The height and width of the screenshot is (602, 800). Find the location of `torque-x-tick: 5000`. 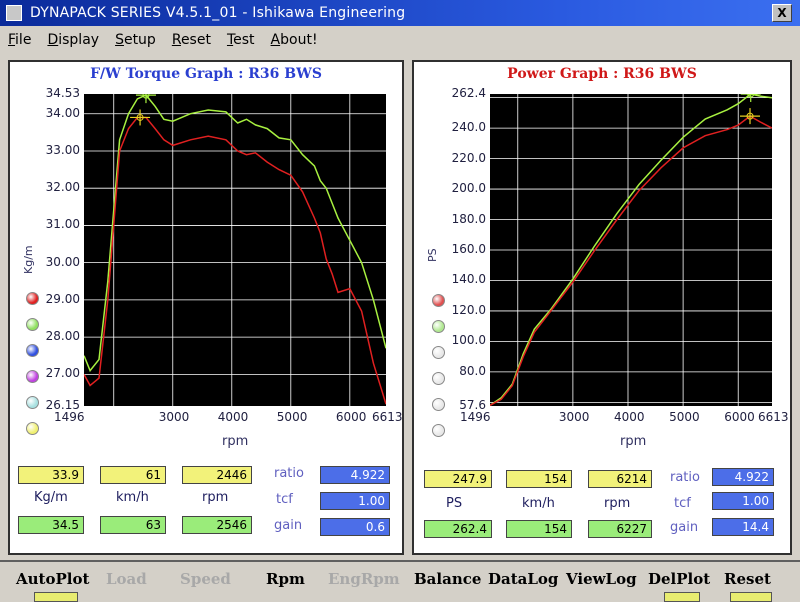

torque-x-tick: 5000 is located at coordinates (292, 417).